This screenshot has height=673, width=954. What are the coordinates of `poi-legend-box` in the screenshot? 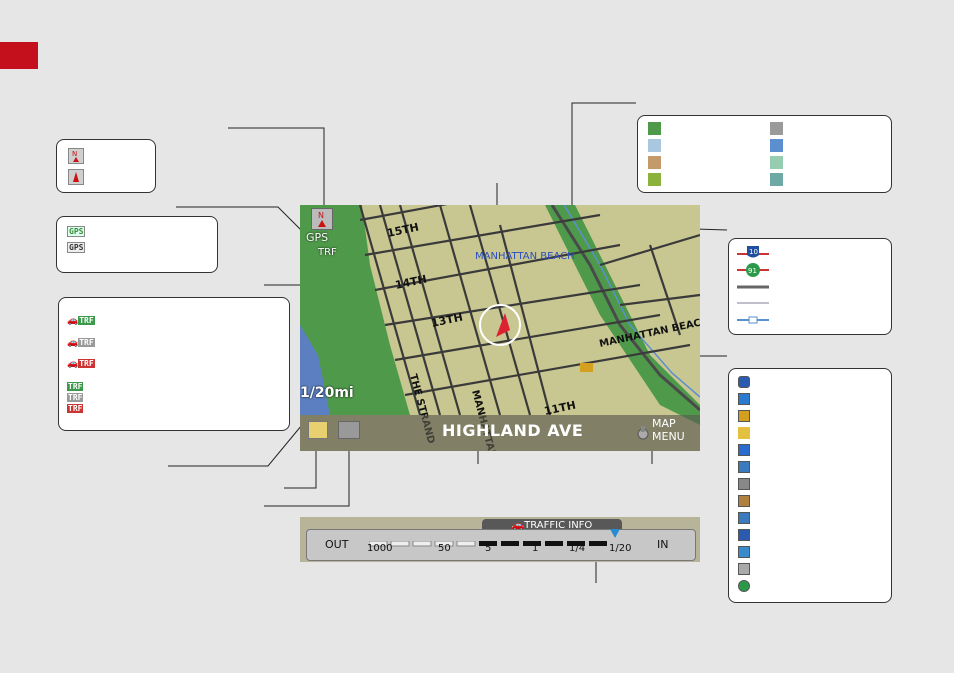 It's located at (810, 485).